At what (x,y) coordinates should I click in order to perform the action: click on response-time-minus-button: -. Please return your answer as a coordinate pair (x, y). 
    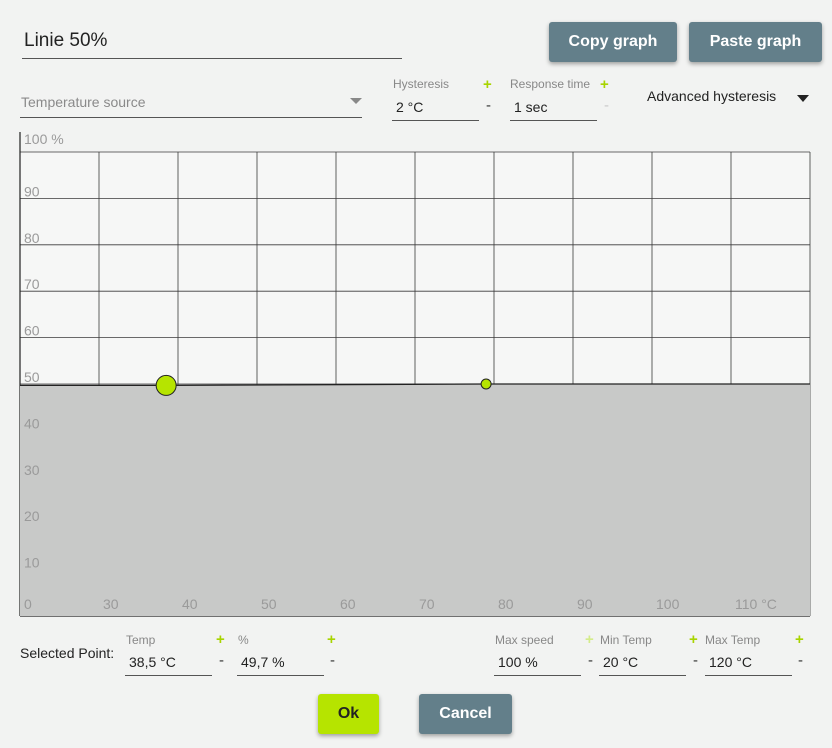
    Looking at the image, I should click on (606, 105).